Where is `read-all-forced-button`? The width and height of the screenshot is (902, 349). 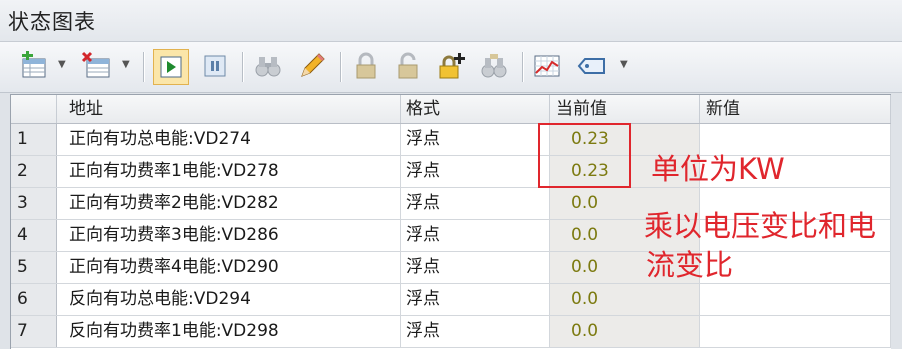 read-all-forced-button is located at coordinates (494, 66).